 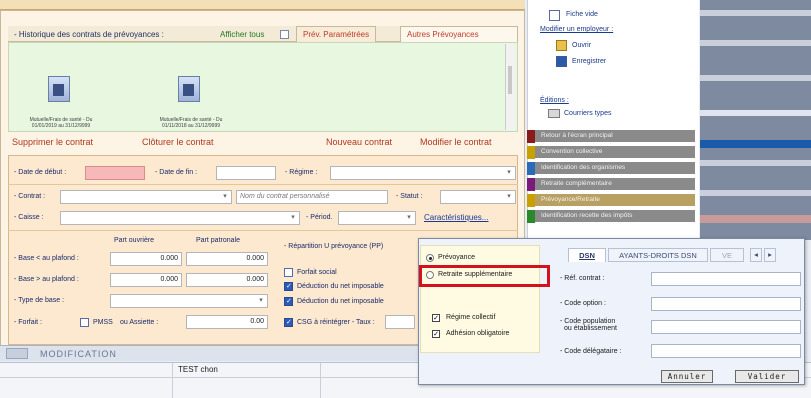 What do you see at coordinates (189, 301) in the screenshot?
I see `base-type-select: ▾` at bounding box center [189, 301].